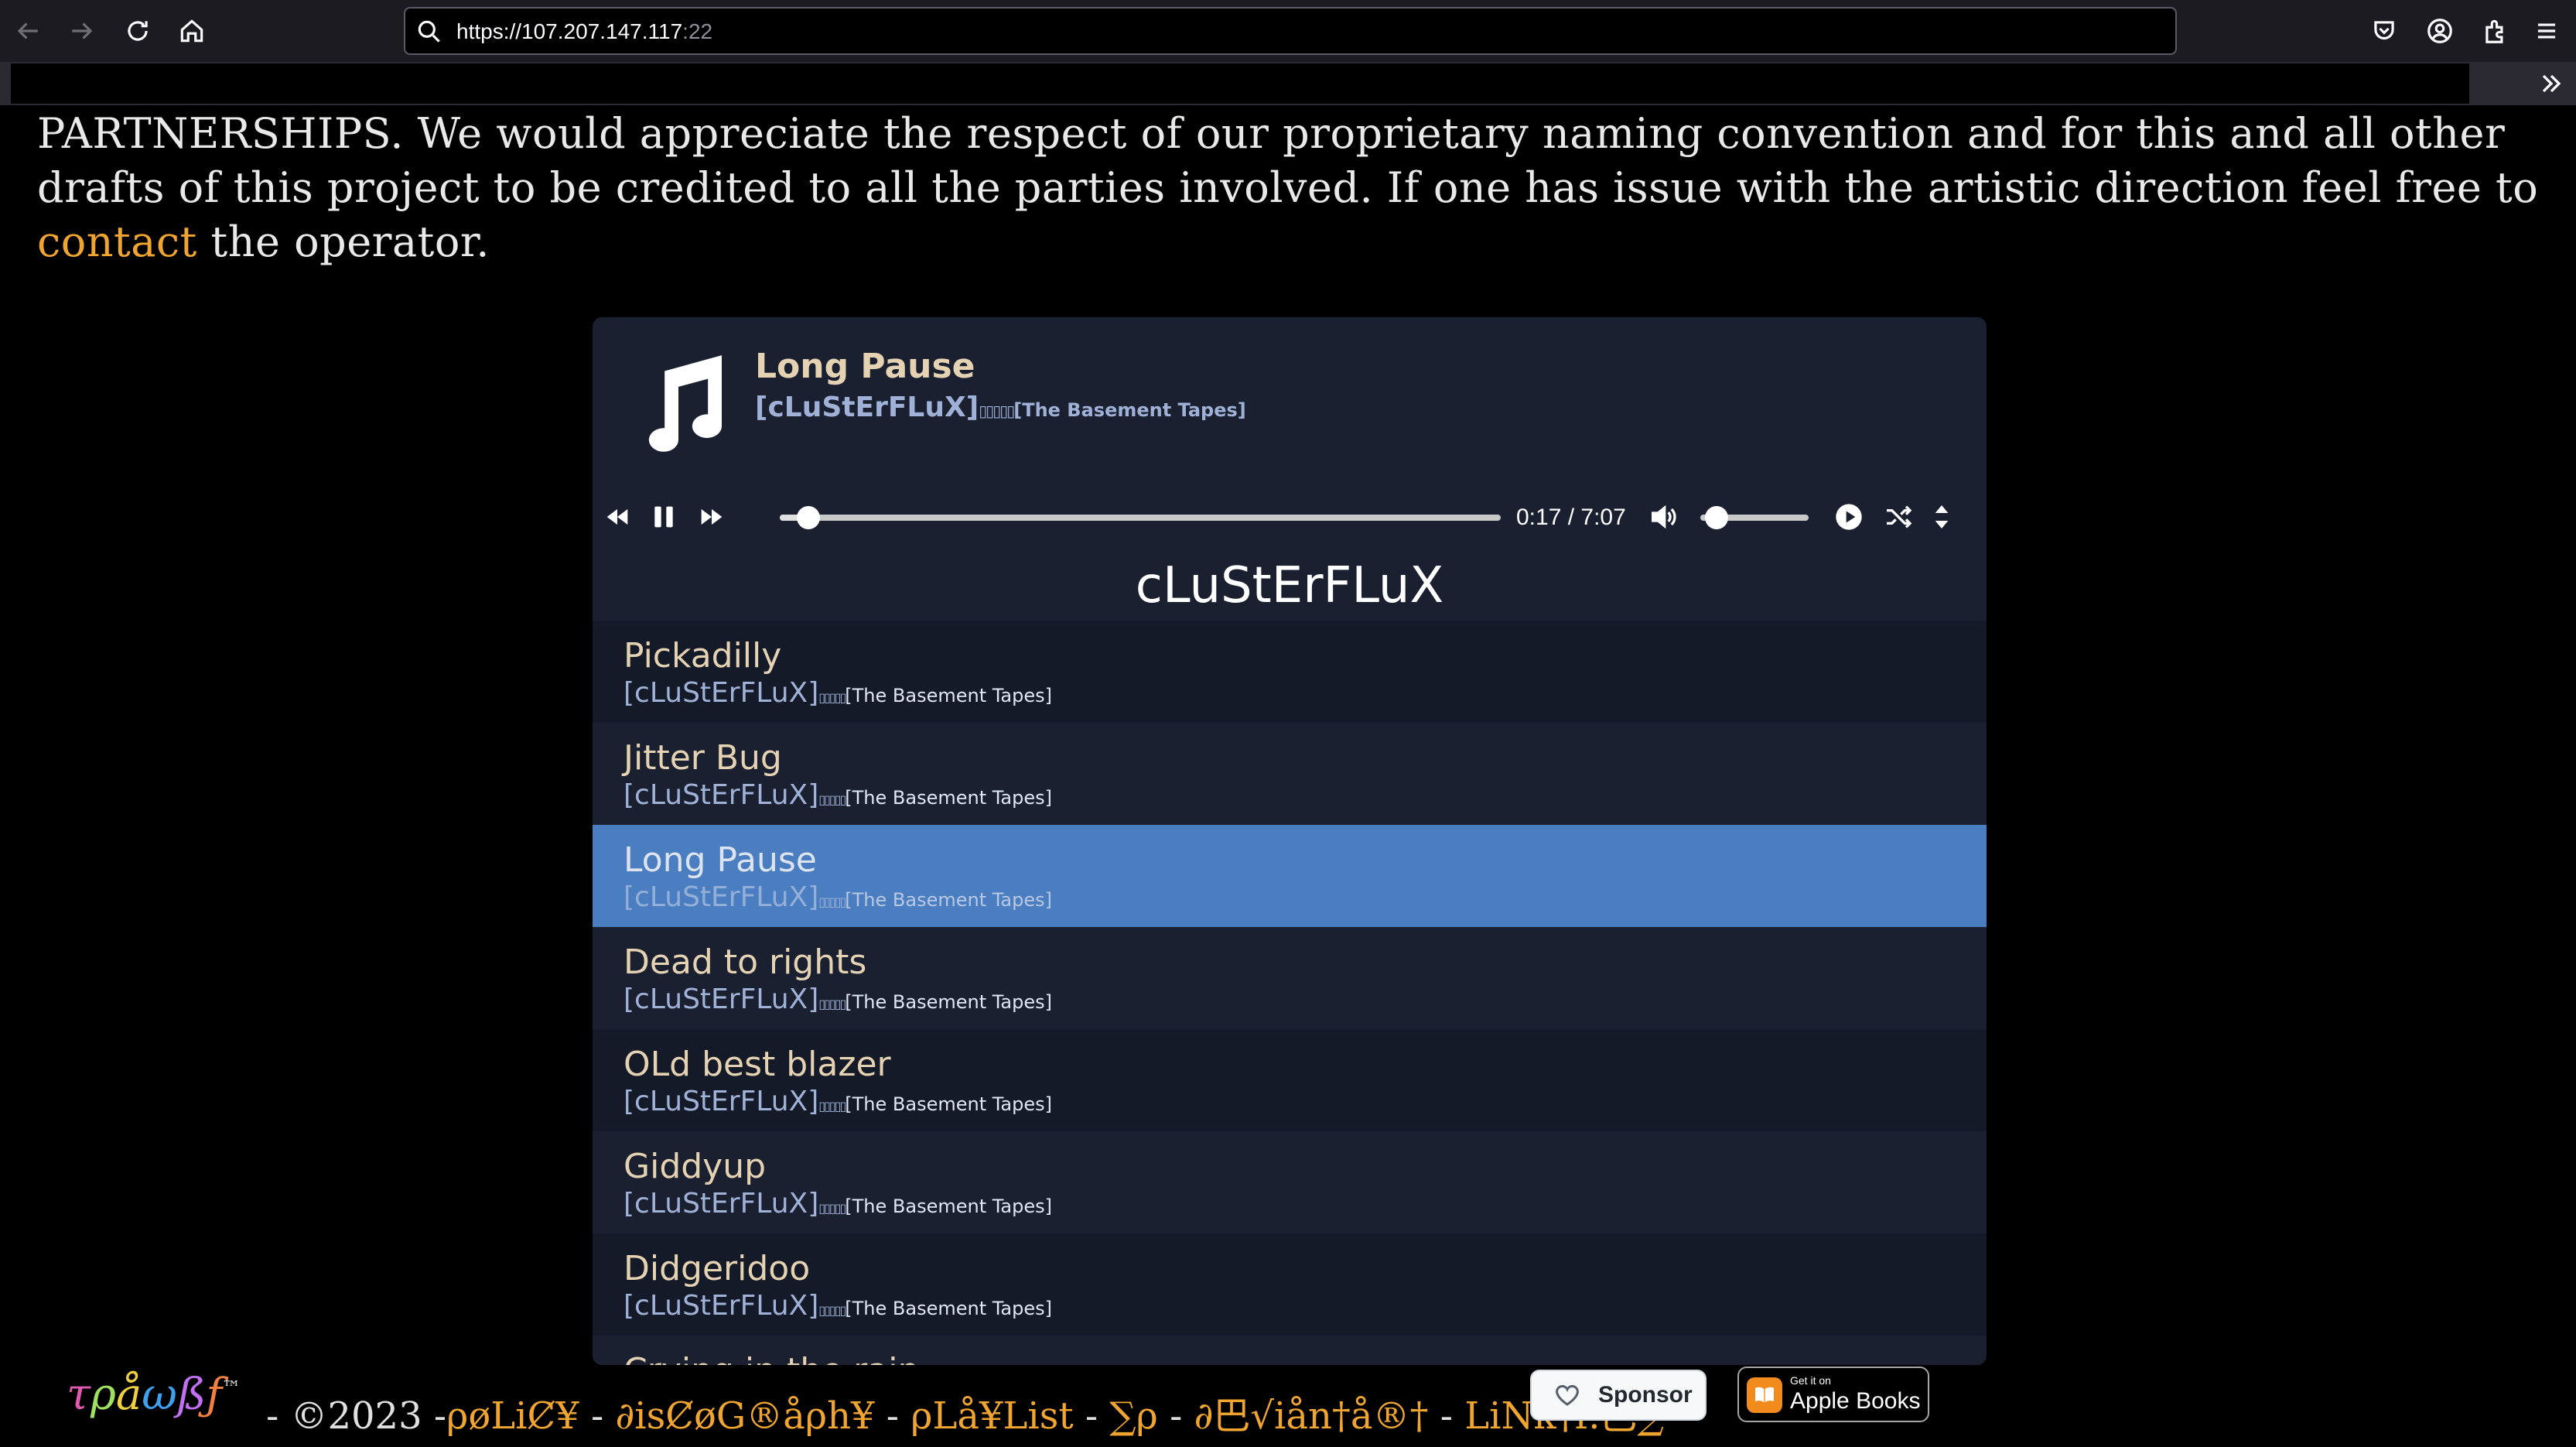  I want to click on sponsor-label: Sponsor, so click(1645, 1395).